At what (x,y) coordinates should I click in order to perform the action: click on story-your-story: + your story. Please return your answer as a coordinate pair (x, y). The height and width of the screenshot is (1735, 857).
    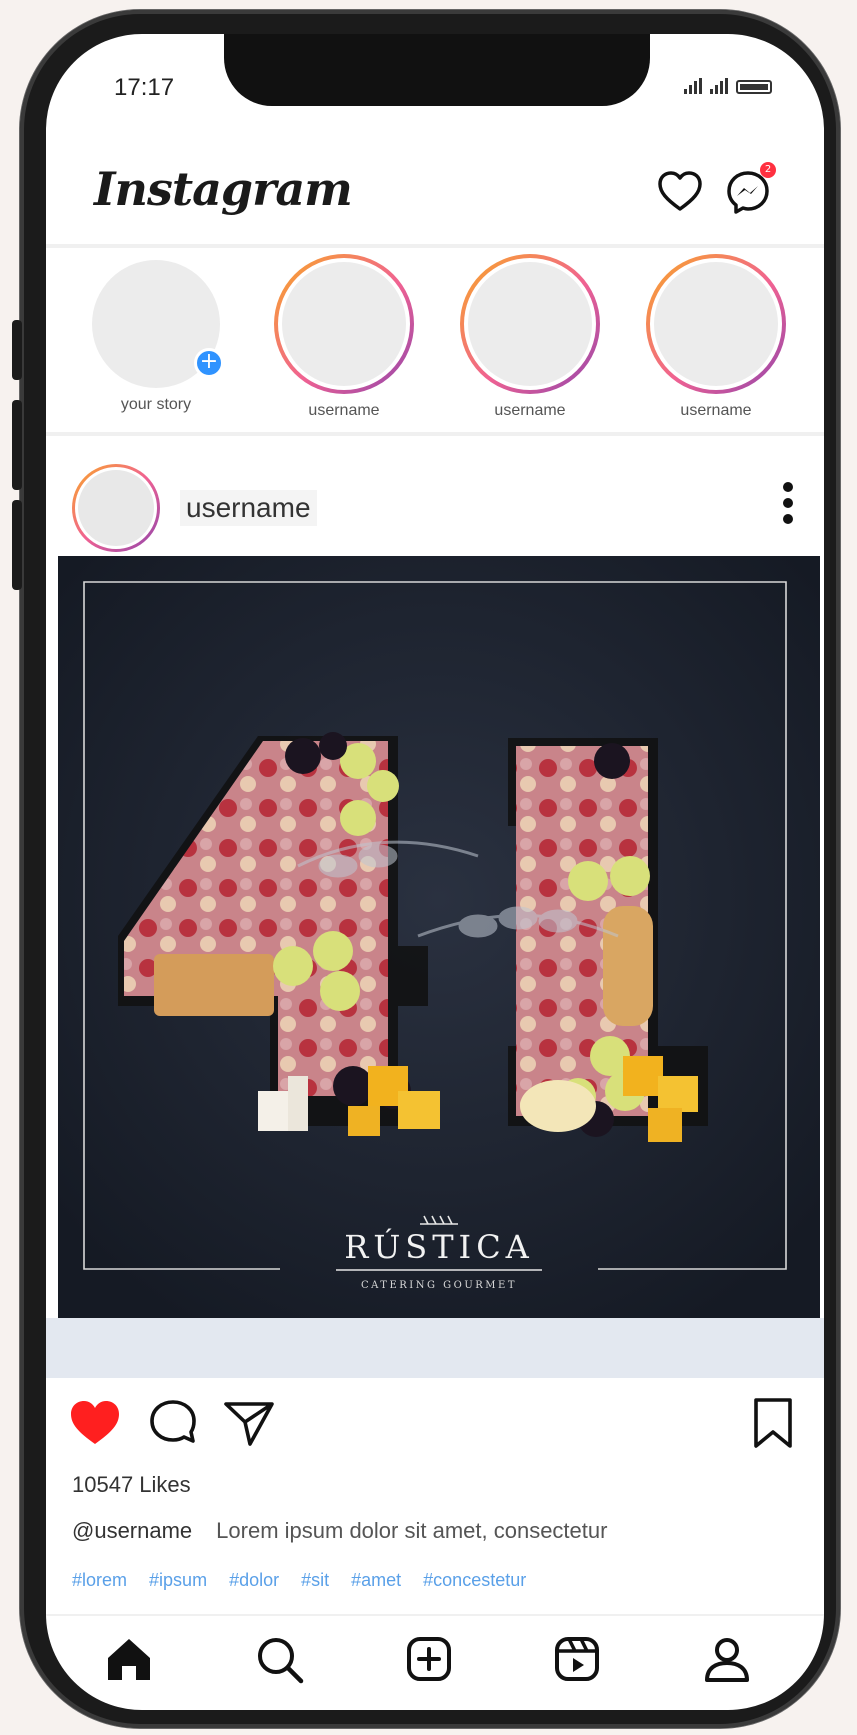
    Looking at the image, I should click on (156, 334).